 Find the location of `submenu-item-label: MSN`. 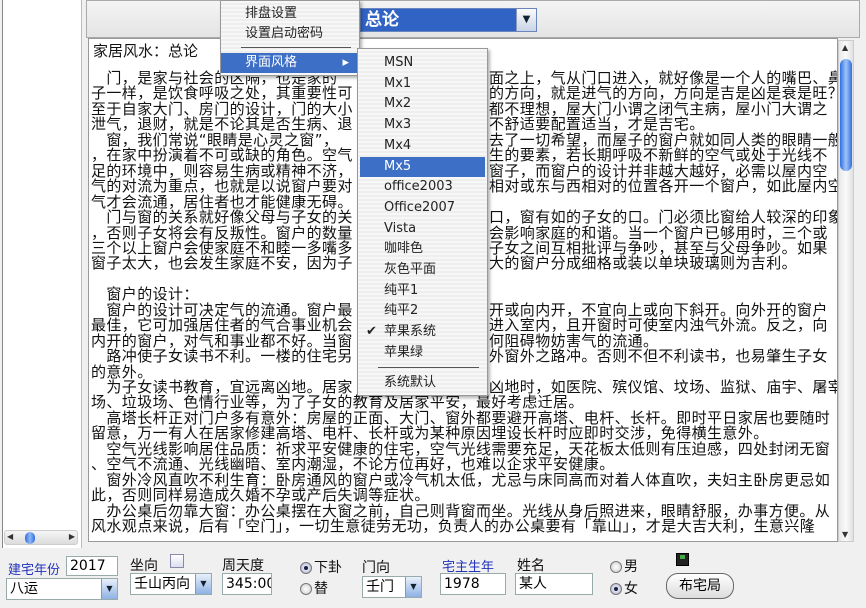

submenu-item-label: MSN is located at coordinates (399, 62).